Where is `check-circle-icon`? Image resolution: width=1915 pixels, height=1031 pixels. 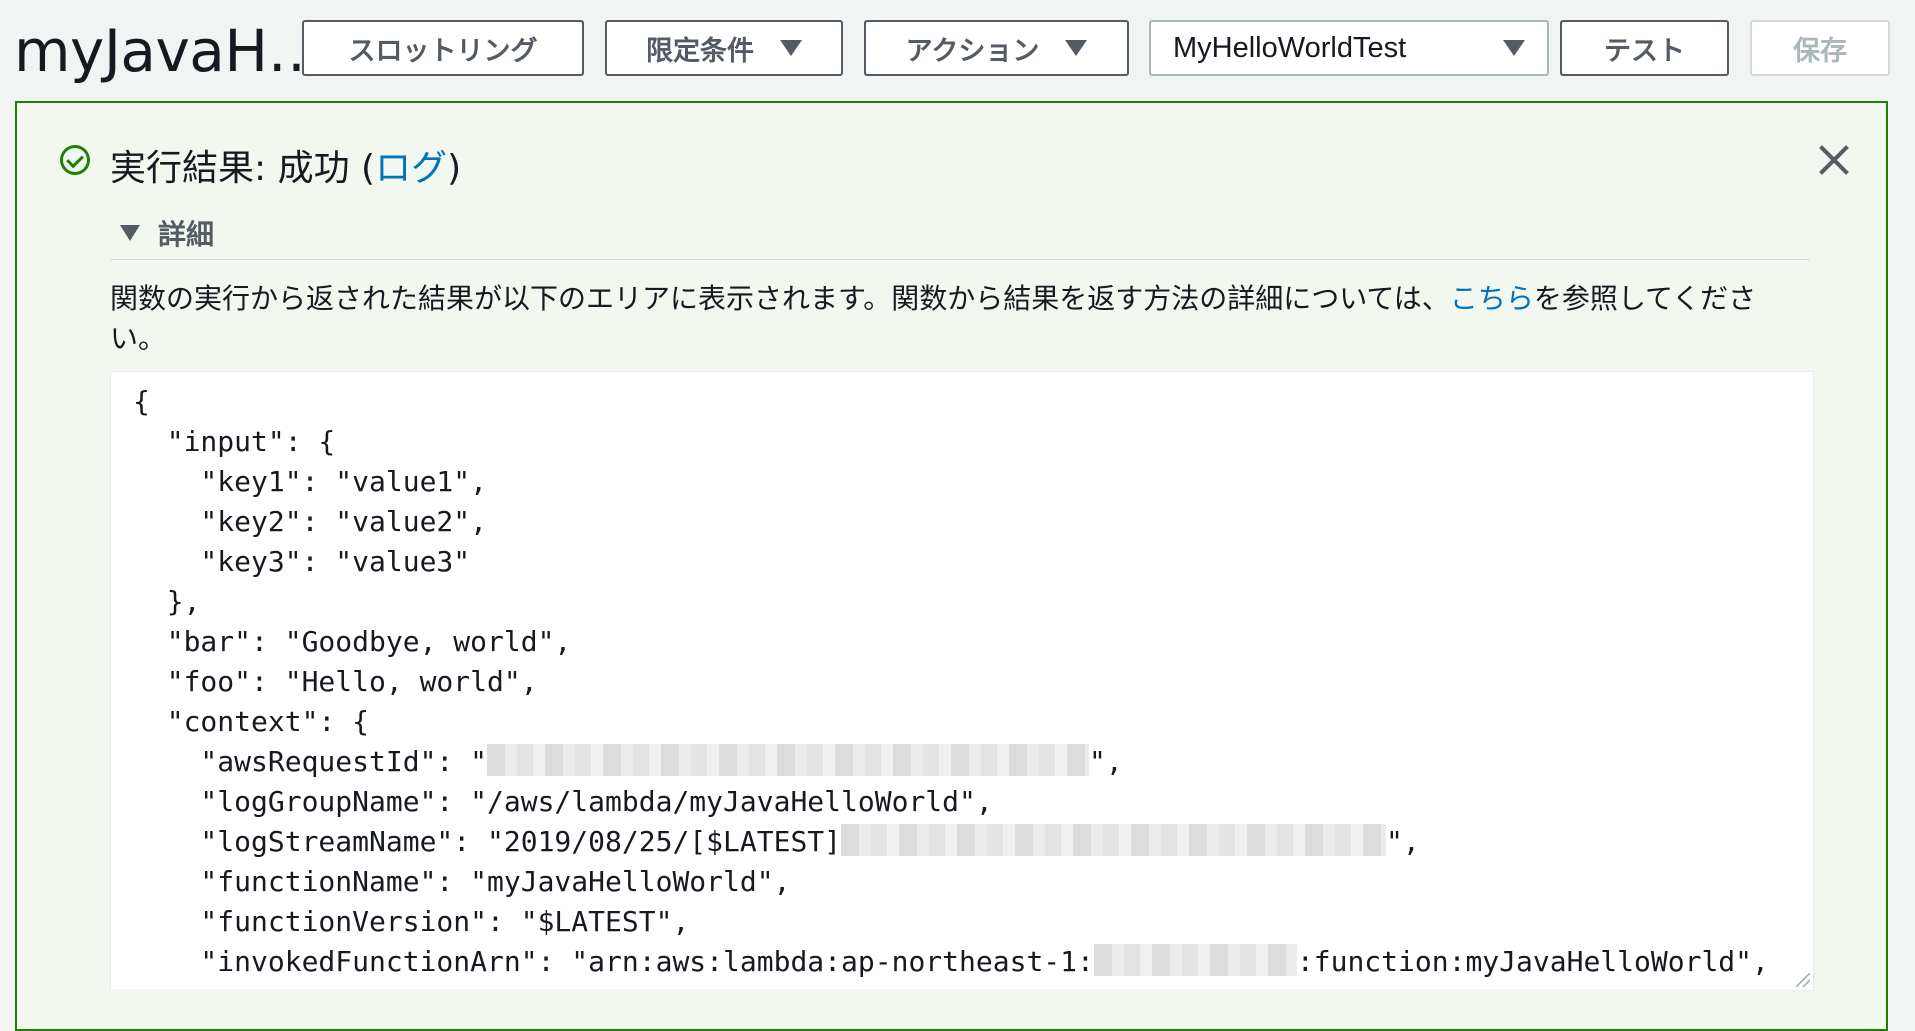
check-circle-icon is located at coordinates (75, 160).